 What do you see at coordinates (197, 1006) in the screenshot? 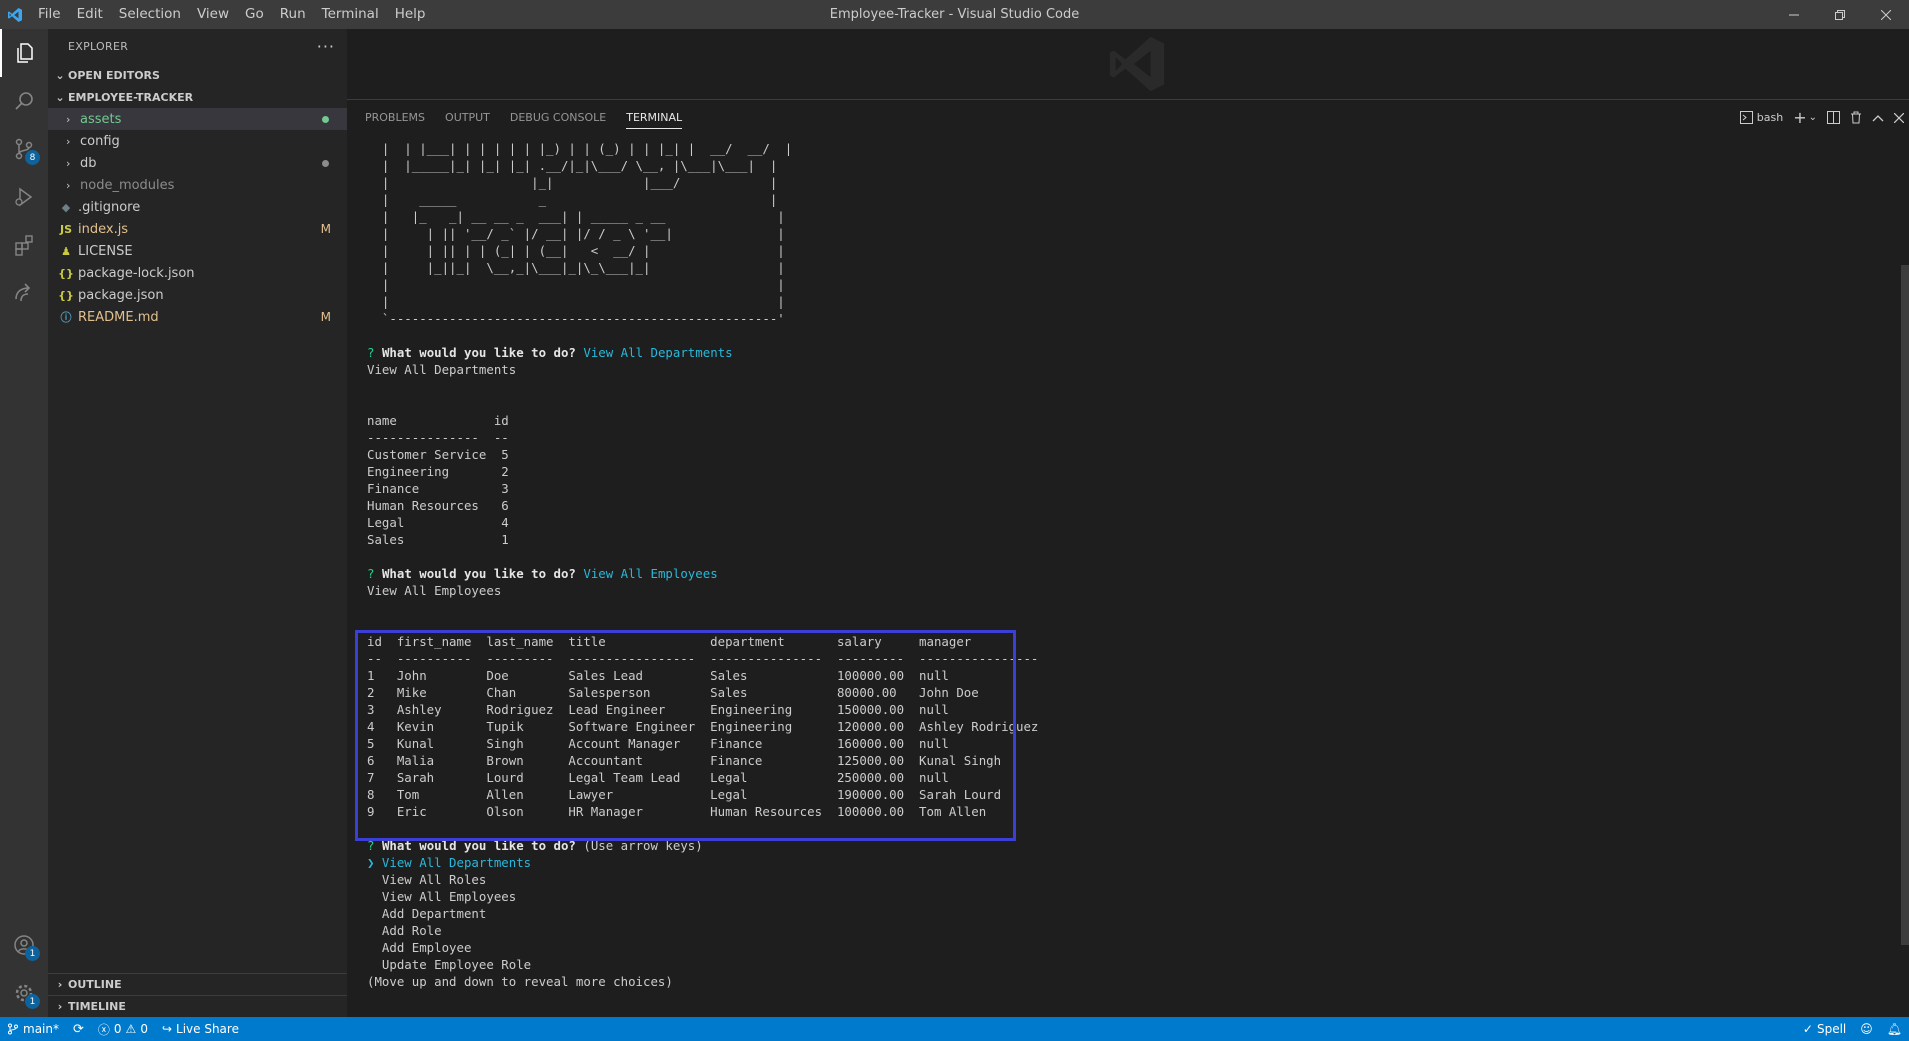
I see `timeline-section: › TIMELINE` at bounding box center [197, 1006].